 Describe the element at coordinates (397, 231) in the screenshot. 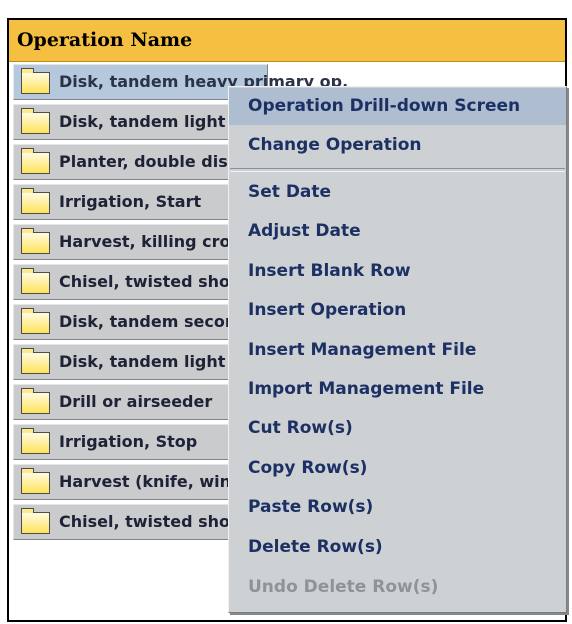

I see `menu-item-adjust-date: Adjust Date` at that location.